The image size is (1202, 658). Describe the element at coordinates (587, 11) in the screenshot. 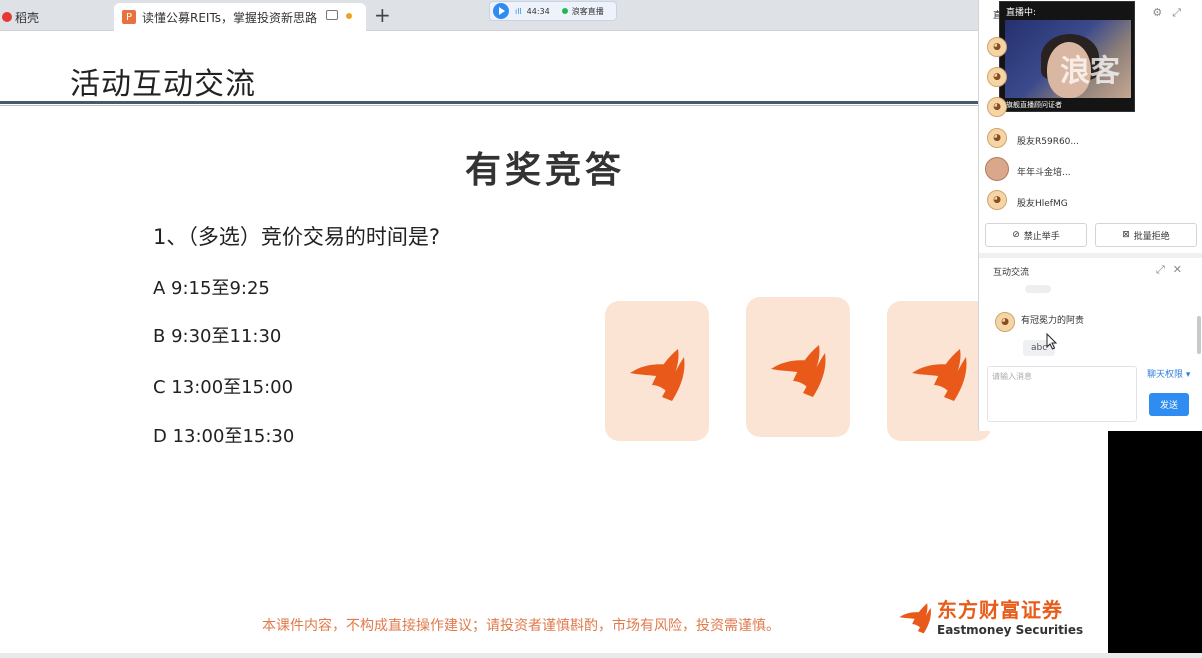

I see `live-status-label: 浪客直播` at that location.